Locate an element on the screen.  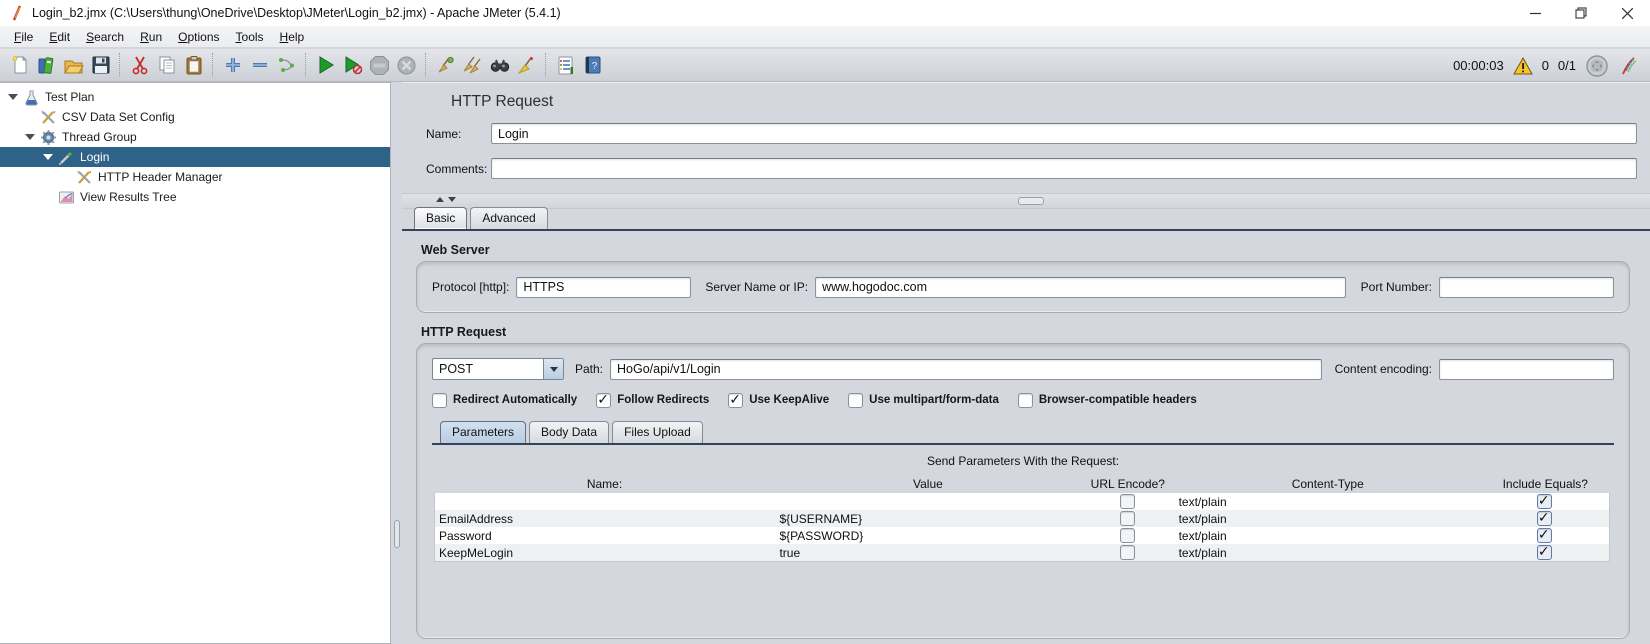
close-button is located at coordinates (1627, 13).